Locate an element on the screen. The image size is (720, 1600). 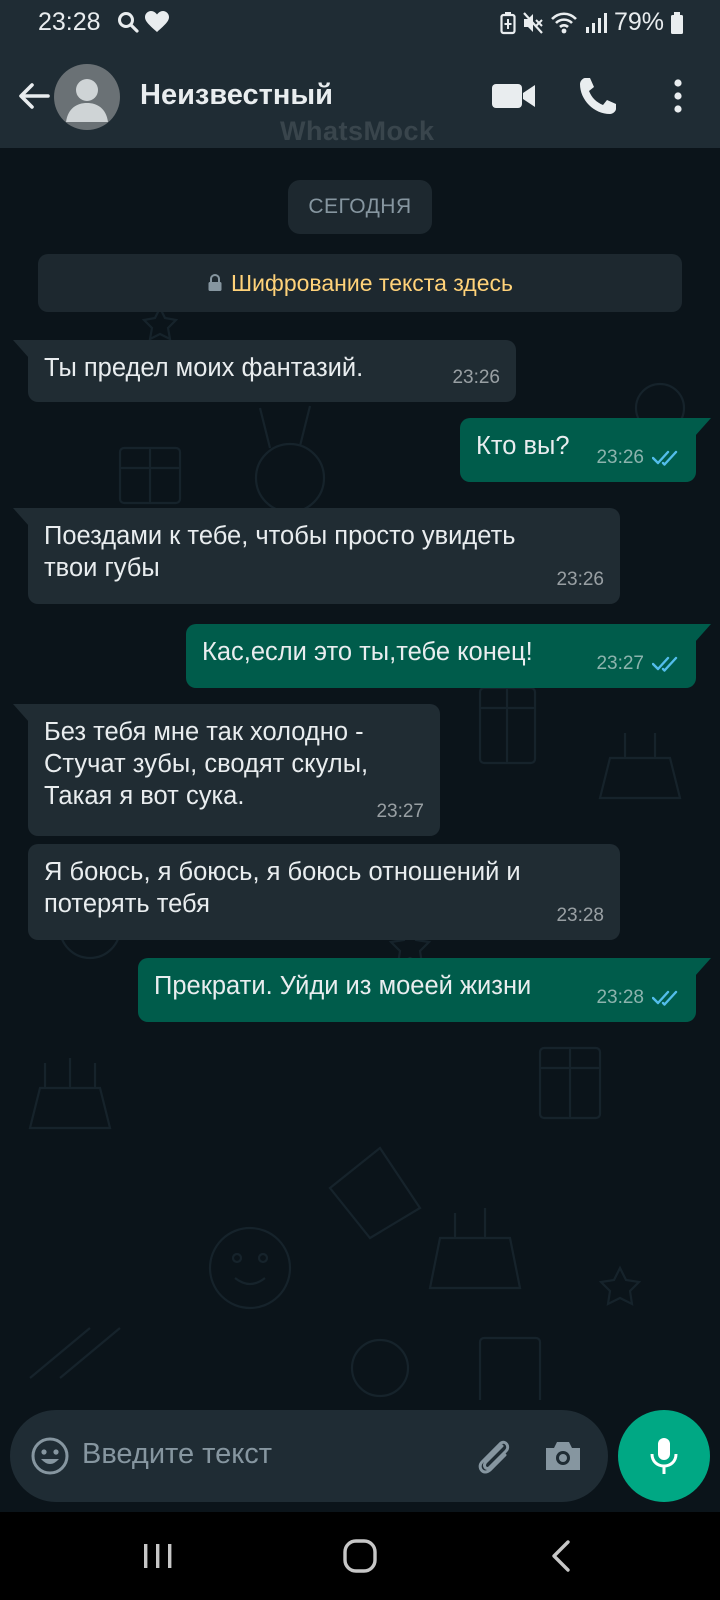
encryption-notice: Шифрование текста здесь is located at coordinates (360, 283).